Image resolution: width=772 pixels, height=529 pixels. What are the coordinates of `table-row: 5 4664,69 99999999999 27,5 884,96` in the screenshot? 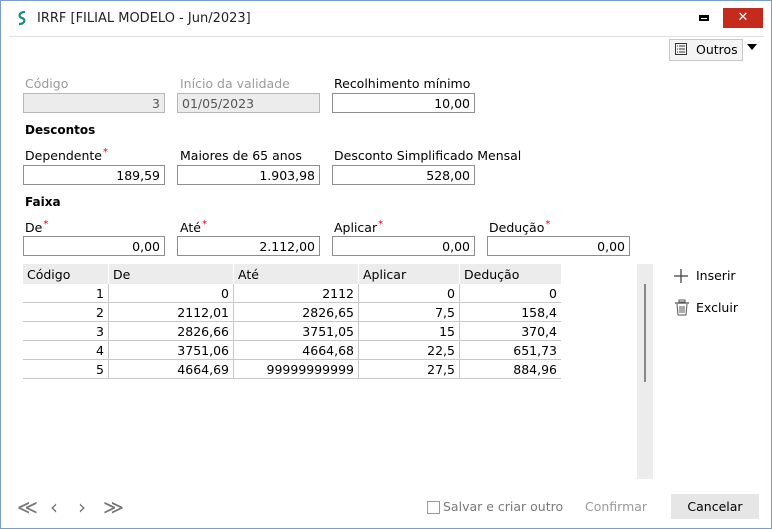 It's located at (292, 369).